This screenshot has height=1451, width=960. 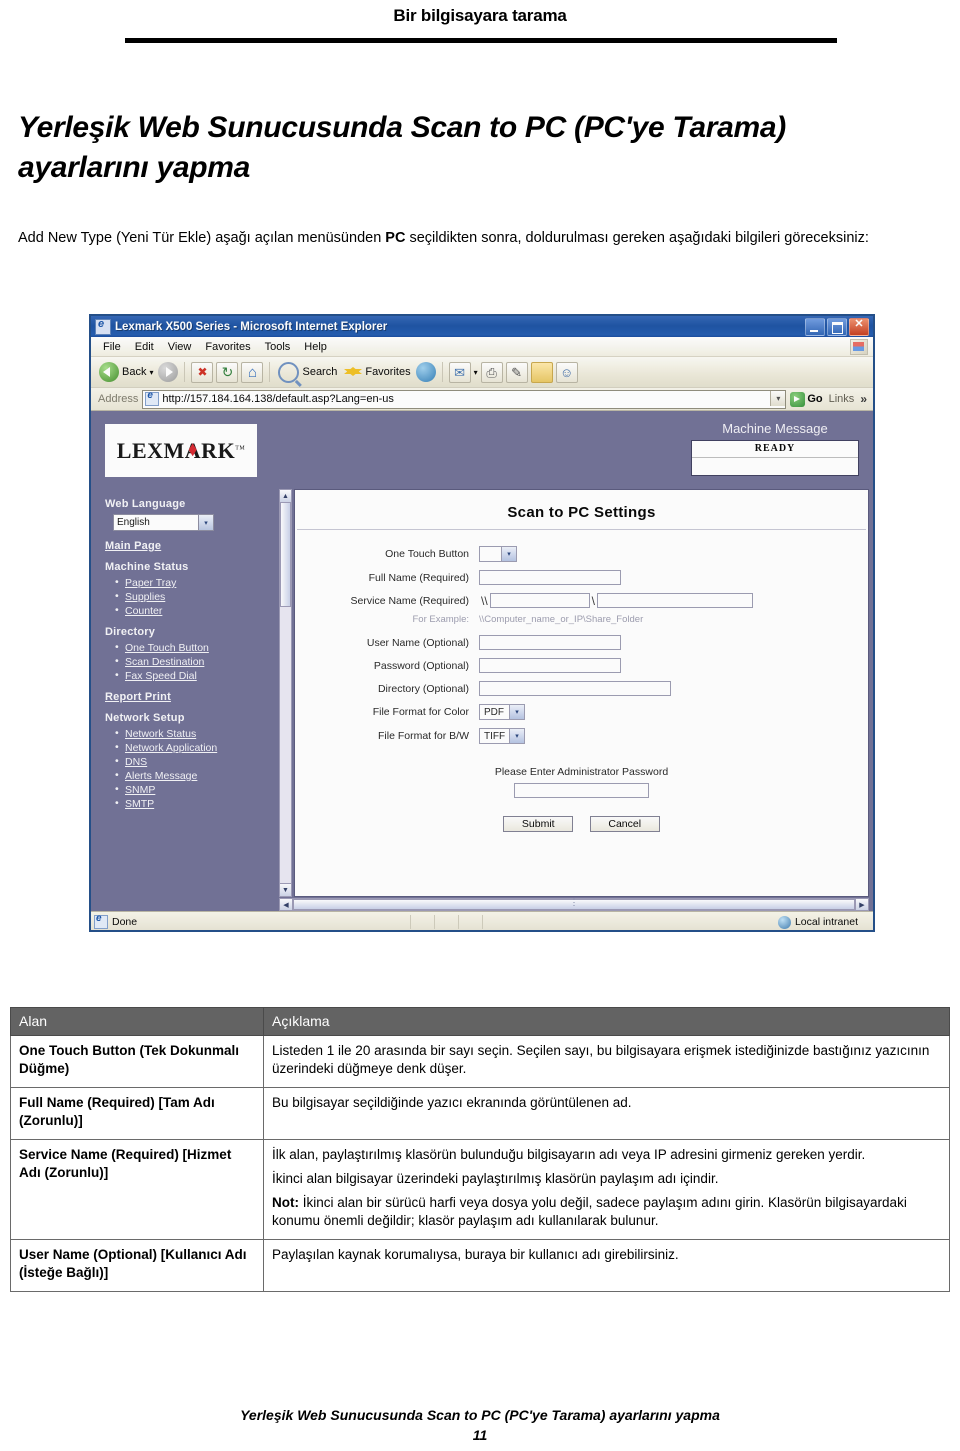 What do you see at coordinates (195, 747) in the screenshot?
I see `sidebar-item-network-application: Network Application` at bounding box center [195, 747].